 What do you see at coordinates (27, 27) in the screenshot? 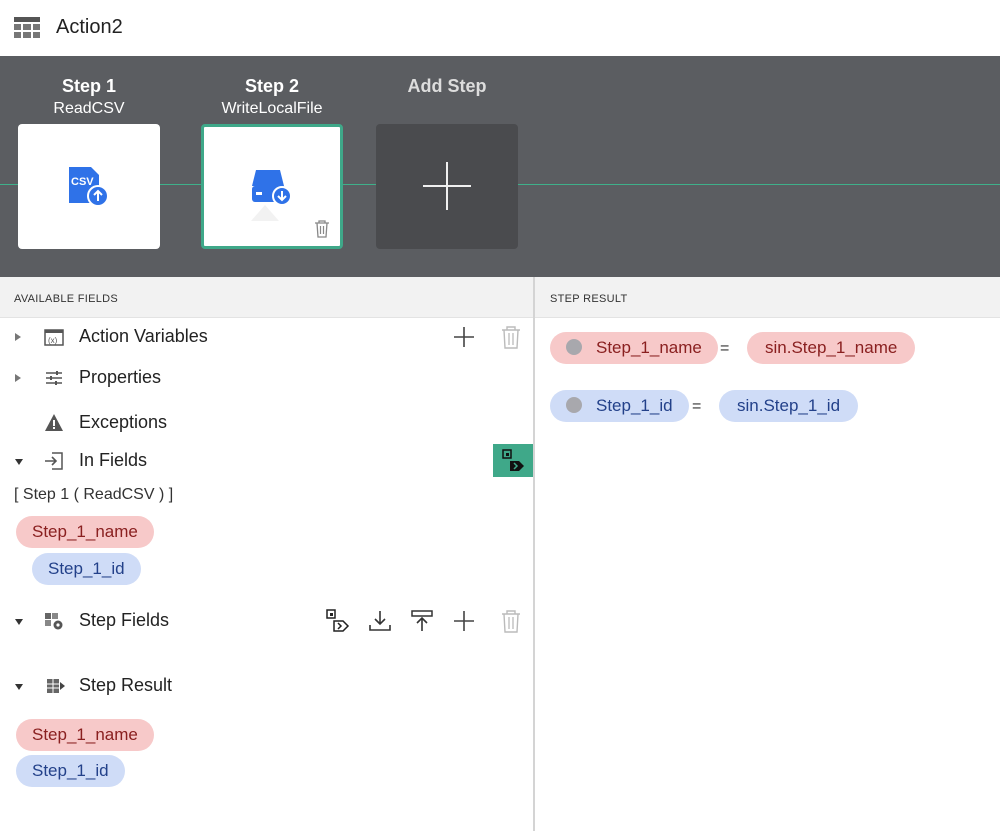
I see `table-icon` at bounding box center [27, 27].